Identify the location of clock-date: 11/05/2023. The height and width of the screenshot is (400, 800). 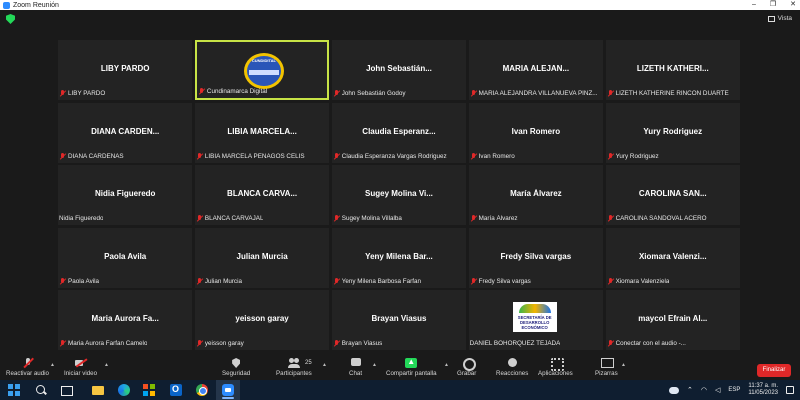
(763, 393).